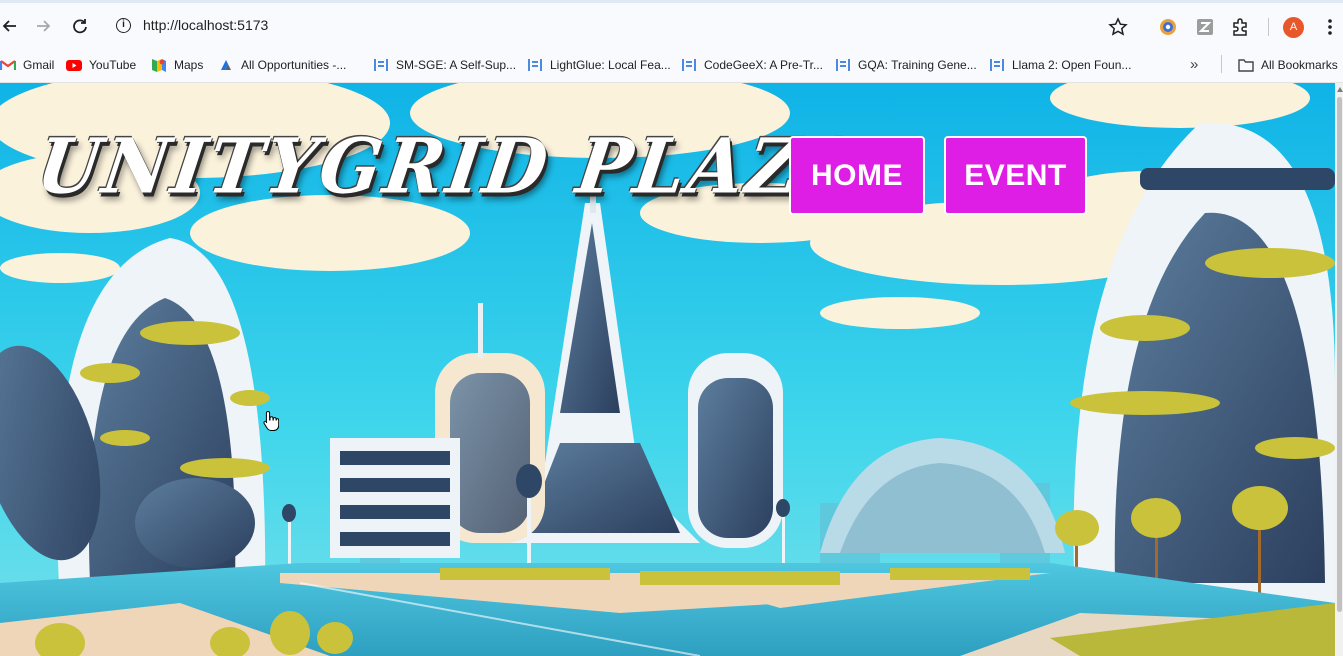 The width and height of the screenshot is (1343, 656). What do you see at coordinates (43, 26) in the screenshot?
I see `forward-icon` at bounding box center [43, 26].